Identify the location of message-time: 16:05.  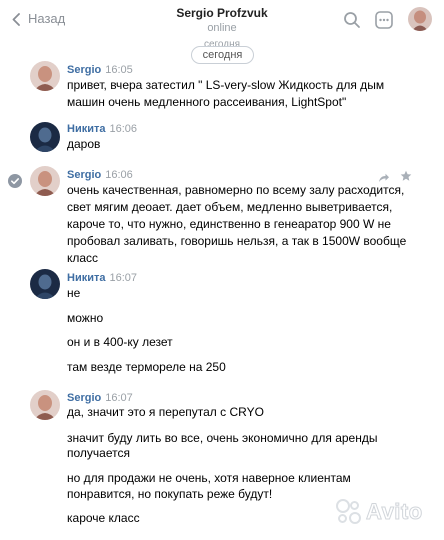
(119, 70).